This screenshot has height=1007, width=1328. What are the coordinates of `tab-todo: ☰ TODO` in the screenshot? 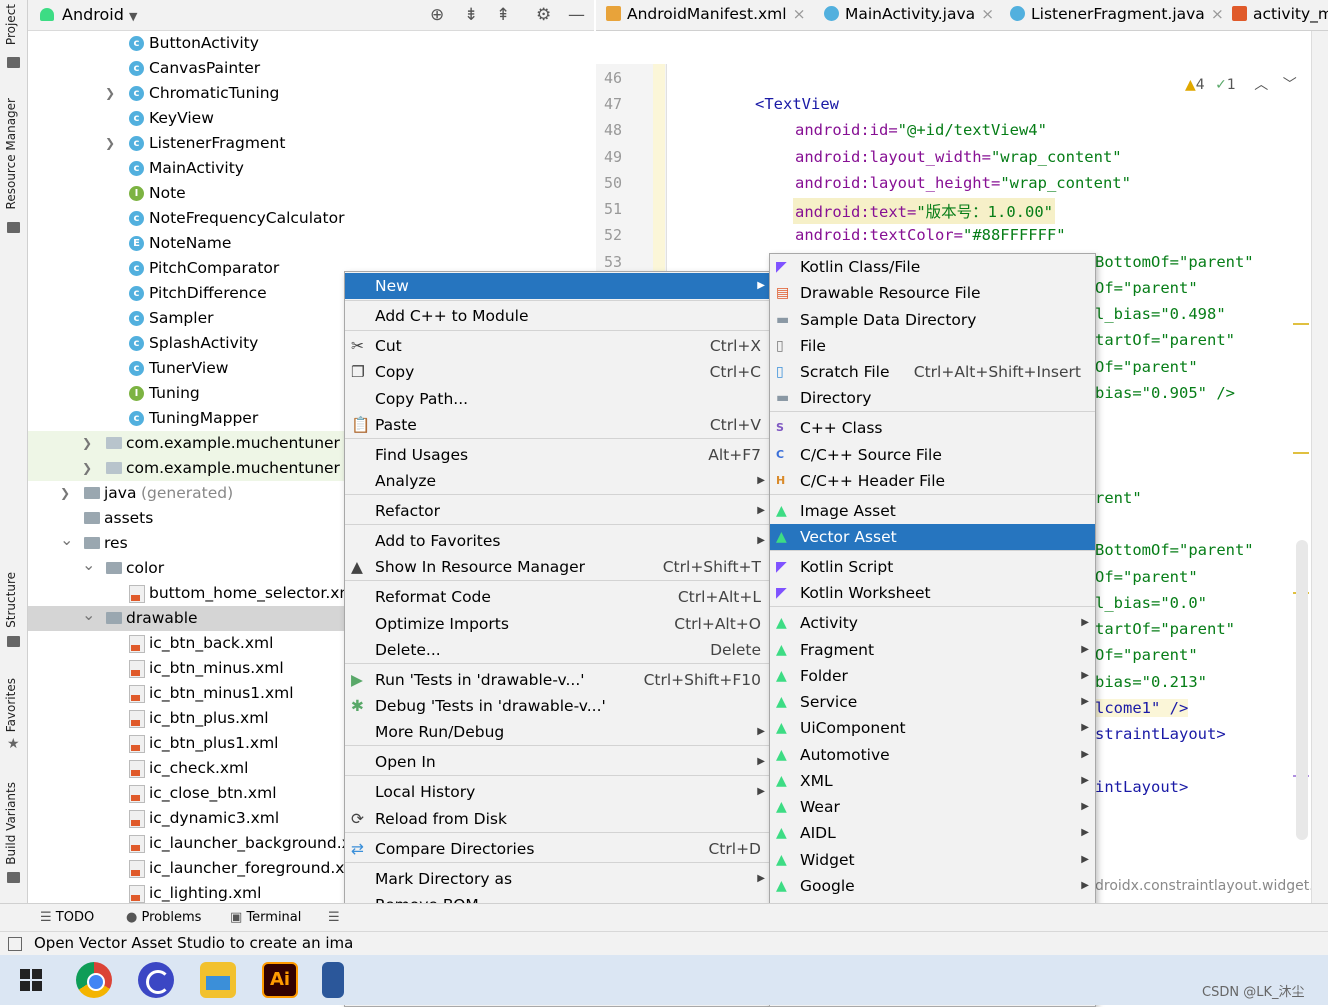 It's located at (67, 917).